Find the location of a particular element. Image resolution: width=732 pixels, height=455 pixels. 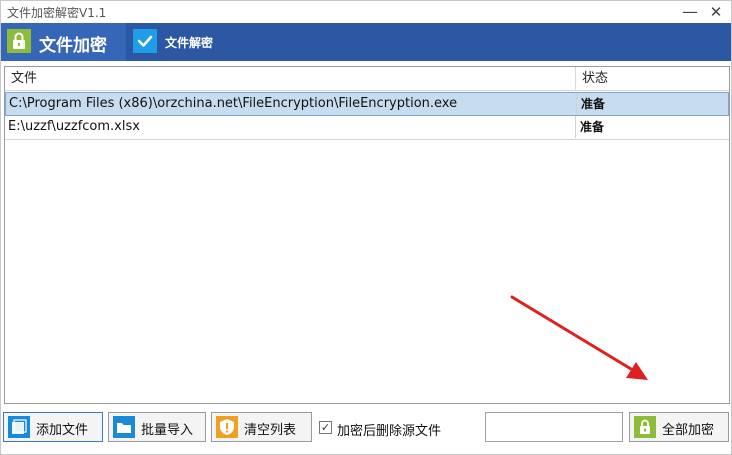

file-path-cell: E:\uzzf\uzzfcom.xlsx is located at coordinates (74, 126).